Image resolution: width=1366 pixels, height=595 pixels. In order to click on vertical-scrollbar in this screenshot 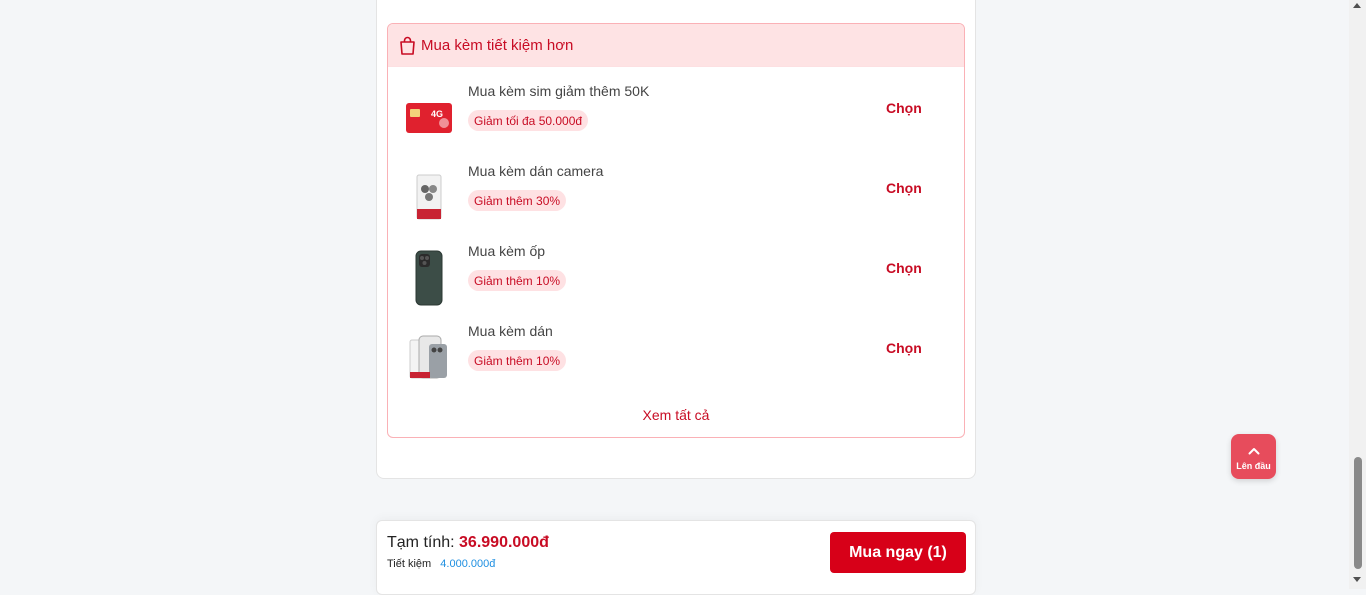, I will do `click(1357, 294)`.